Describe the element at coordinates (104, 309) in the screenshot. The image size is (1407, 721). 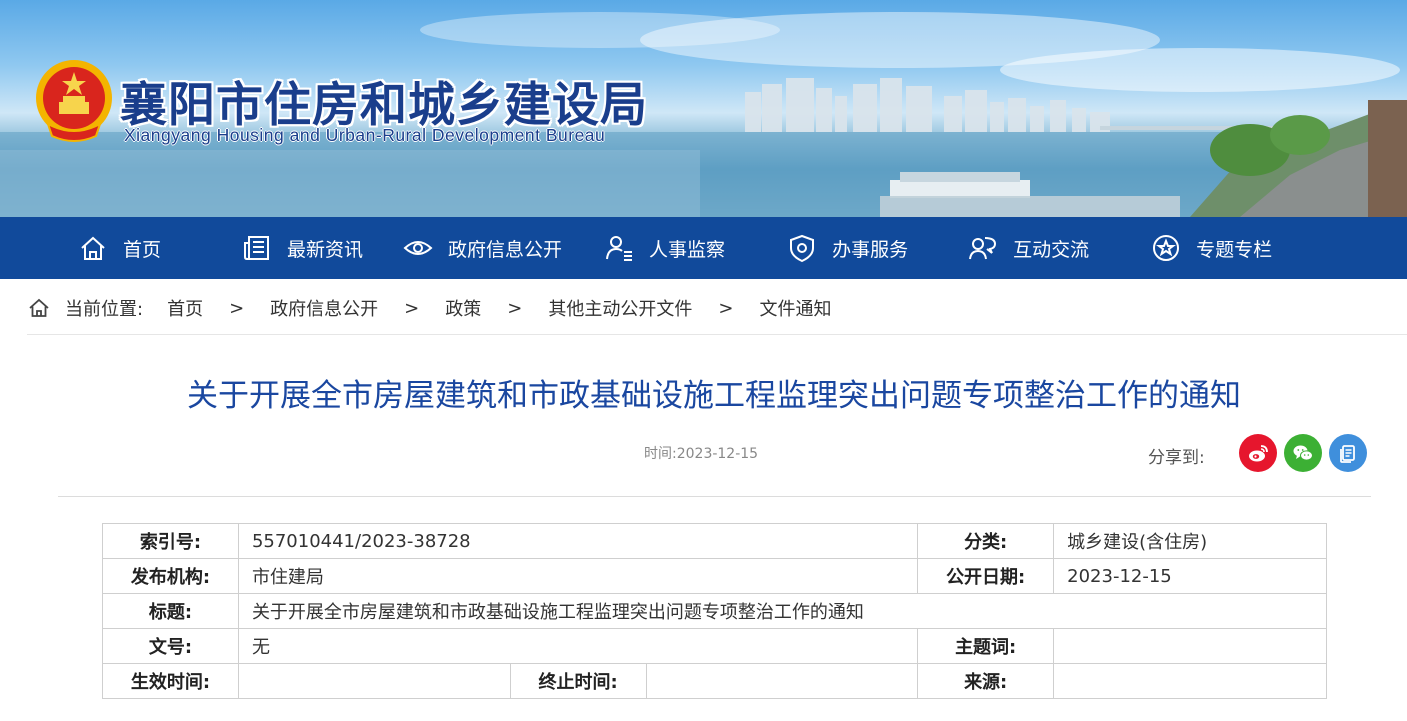
I see `breadcrumb-label: 当前位置:` at that location.